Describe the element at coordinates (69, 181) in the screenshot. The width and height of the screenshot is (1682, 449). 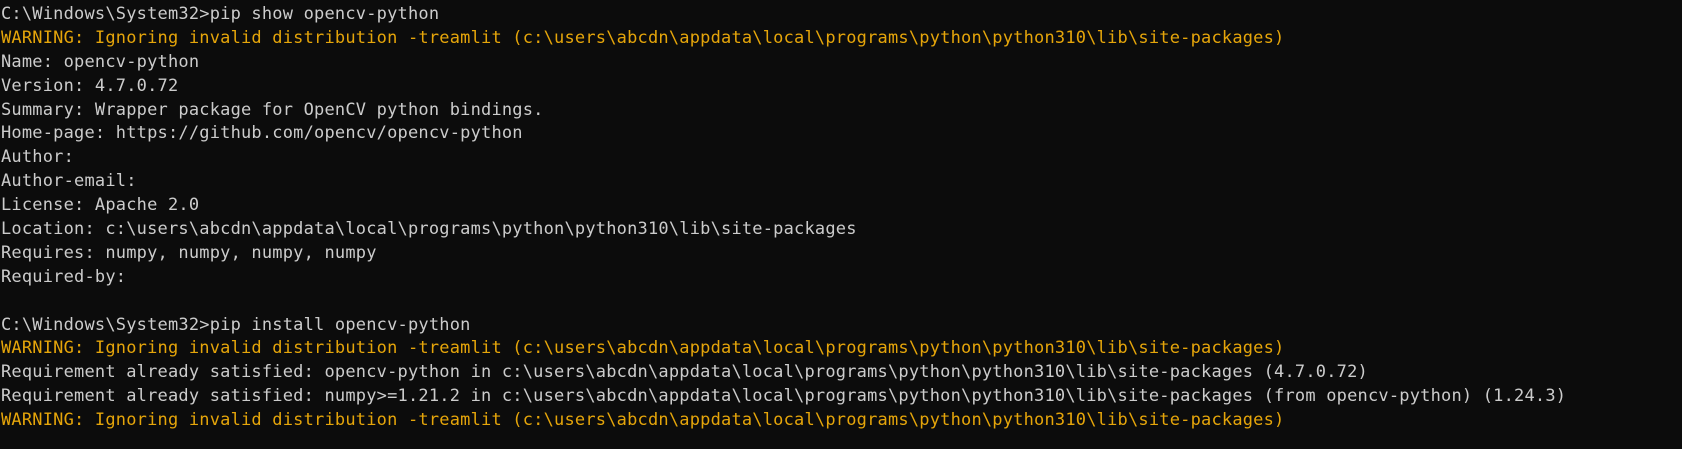
I see `output-line-author-email: Author-email:` at that location.